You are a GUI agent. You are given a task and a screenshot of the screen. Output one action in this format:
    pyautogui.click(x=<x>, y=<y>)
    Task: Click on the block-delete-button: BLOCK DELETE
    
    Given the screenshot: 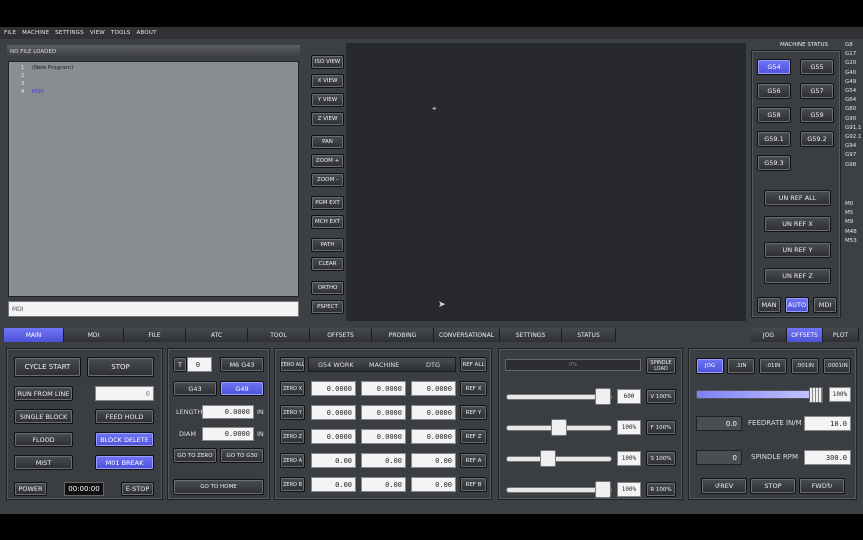 What is the action you would take?
    pyautogui.click(x=124, y=439)
    